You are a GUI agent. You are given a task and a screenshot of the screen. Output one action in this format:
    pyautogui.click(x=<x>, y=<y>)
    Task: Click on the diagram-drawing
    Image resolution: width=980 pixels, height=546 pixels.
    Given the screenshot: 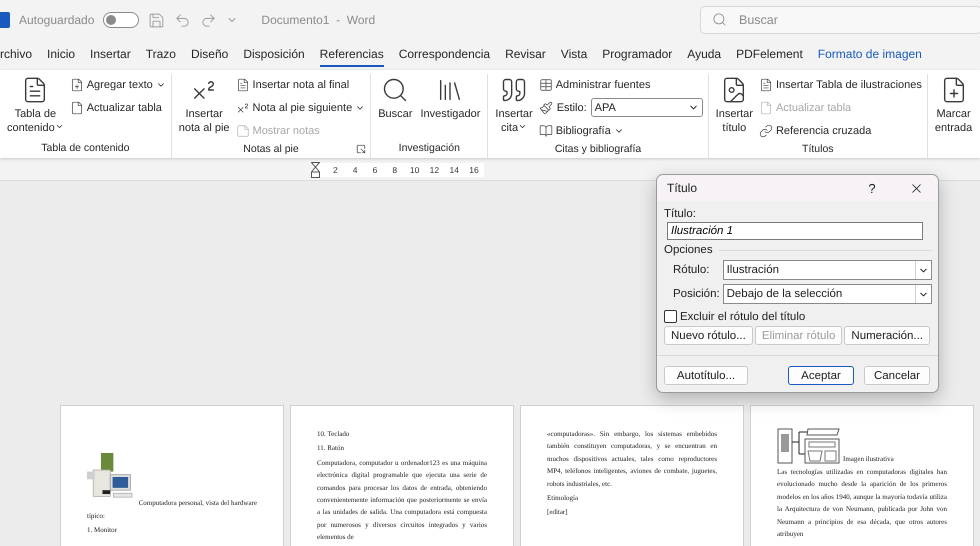 What is the action you would take?
    pyautogui.click(x=809, y=446)
    